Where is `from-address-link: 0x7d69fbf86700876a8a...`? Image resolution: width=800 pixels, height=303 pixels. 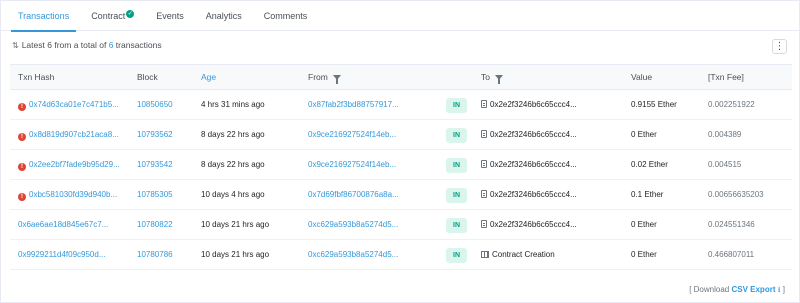
from-address-link: 0x7d69fbf86700876a8a... is located at coordinates (375, 194).